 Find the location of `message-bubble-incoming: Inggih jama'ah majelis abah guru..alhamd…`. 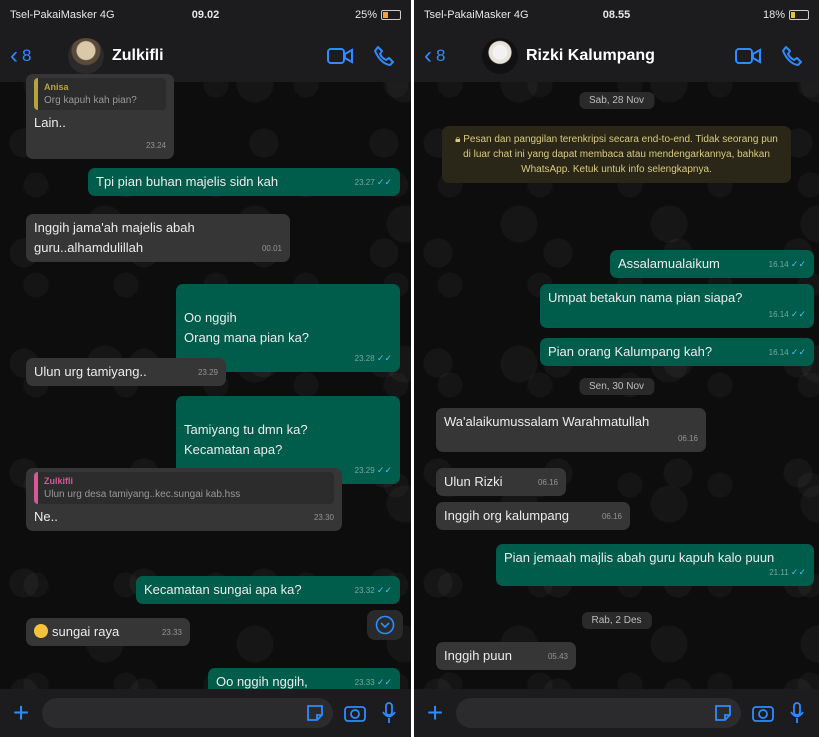

message-bubble-incoming: Inggih jama'ah majelis abah guru..alhamd… is located at coordinates (158, 238).